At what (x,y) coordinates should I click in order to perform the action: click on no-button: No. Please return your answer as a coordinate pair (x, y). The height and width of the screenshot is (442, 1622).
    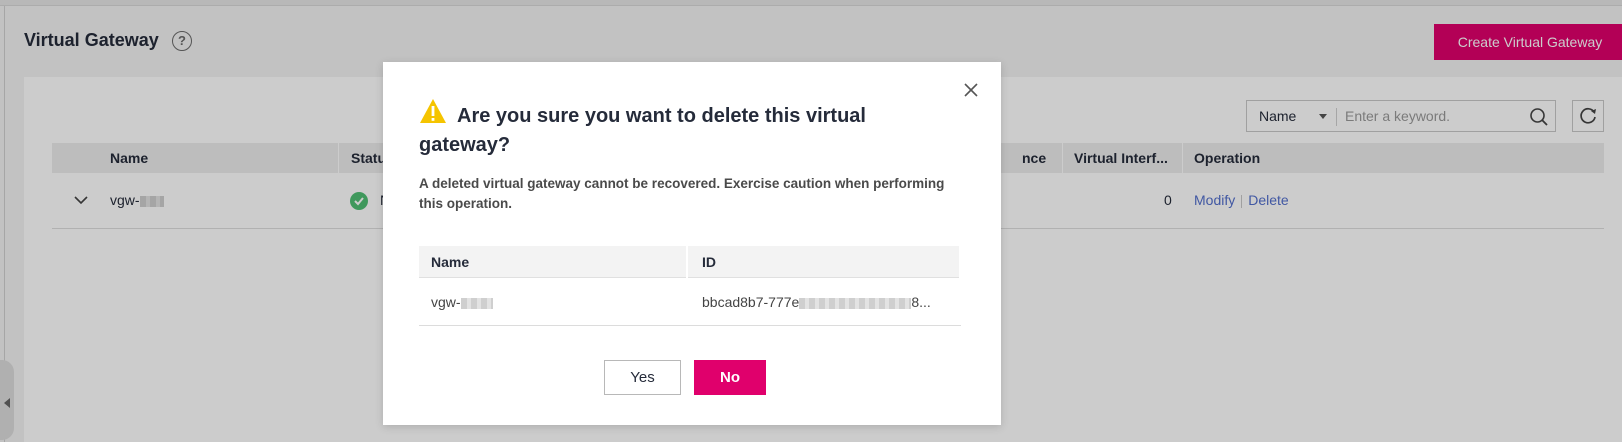
    Looking at the image, I should click on (730, 377).